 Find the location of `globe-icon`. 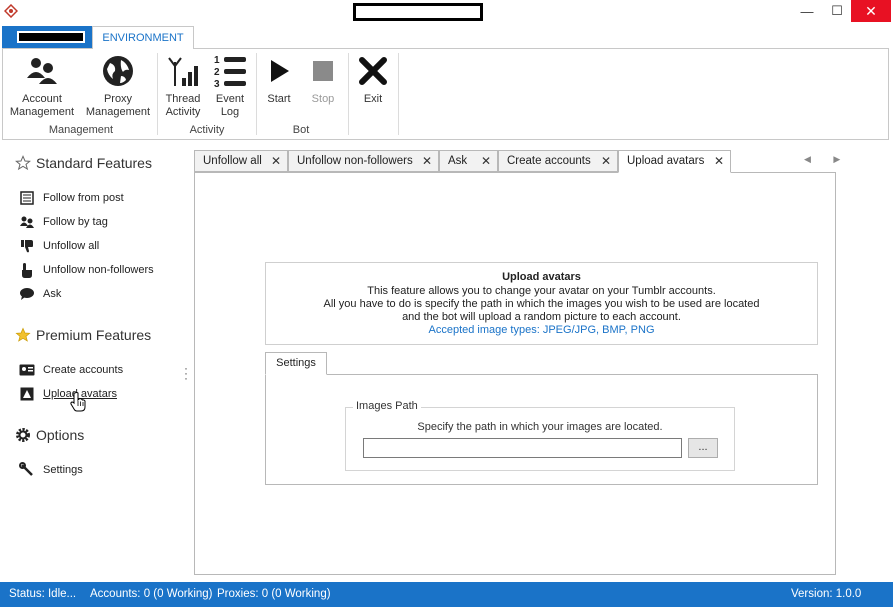

globe-icon is located at coordinates (118, 71).